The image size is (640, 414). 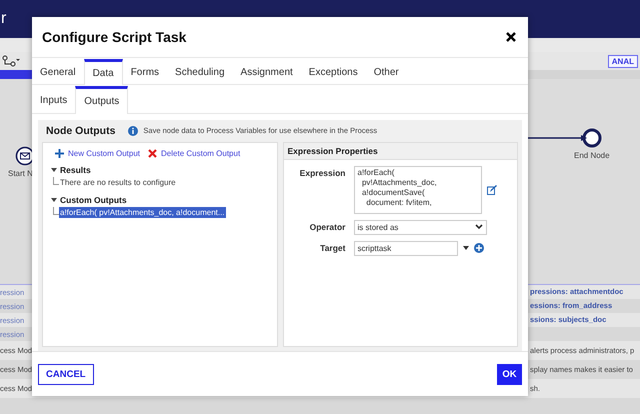 What do you see at coordinates (103, 71) in the screenshot?
I see `tab: Data` at bounding box center [103, 71].